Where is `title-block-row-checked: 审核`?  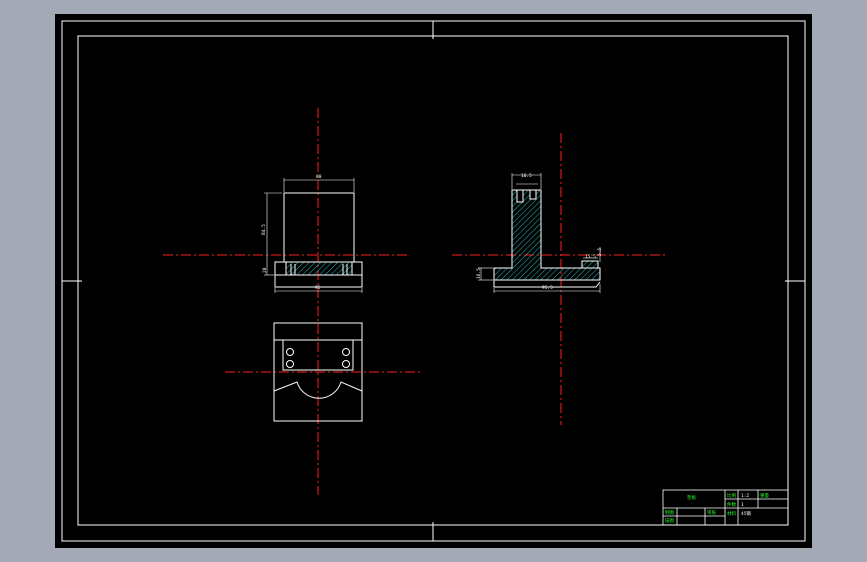 title-block-row-checked: 审核 is located at coordinates (711, 512).